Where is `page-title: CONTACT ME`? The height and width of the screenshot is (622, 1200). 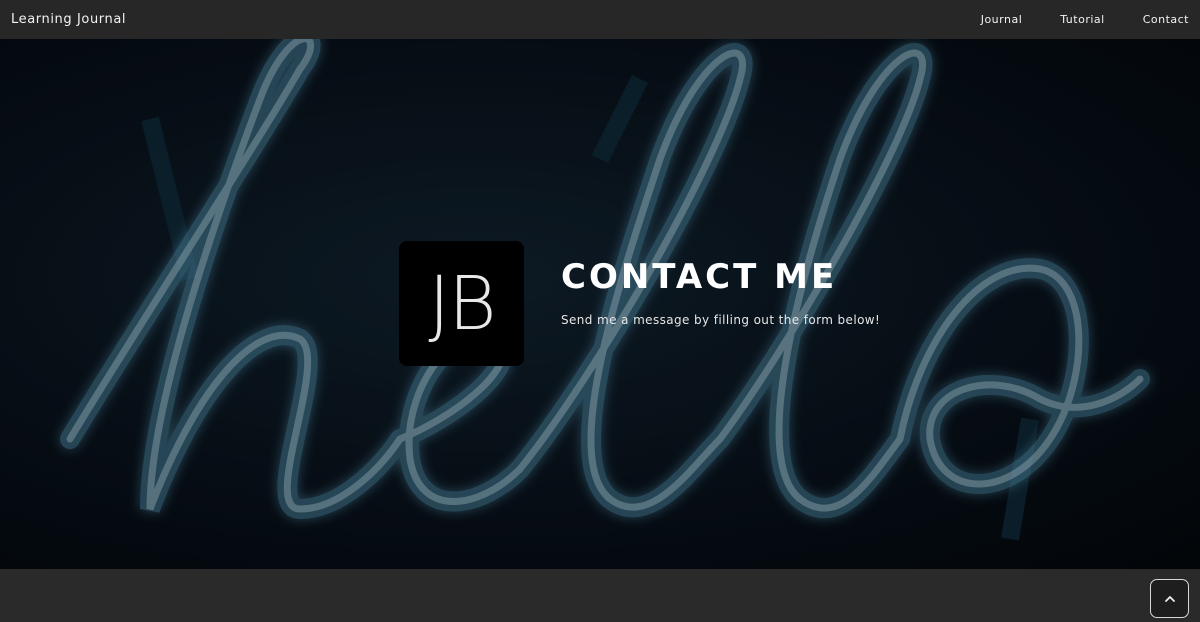 page-title: CONTACT ME is located at coordinates (699, 277).